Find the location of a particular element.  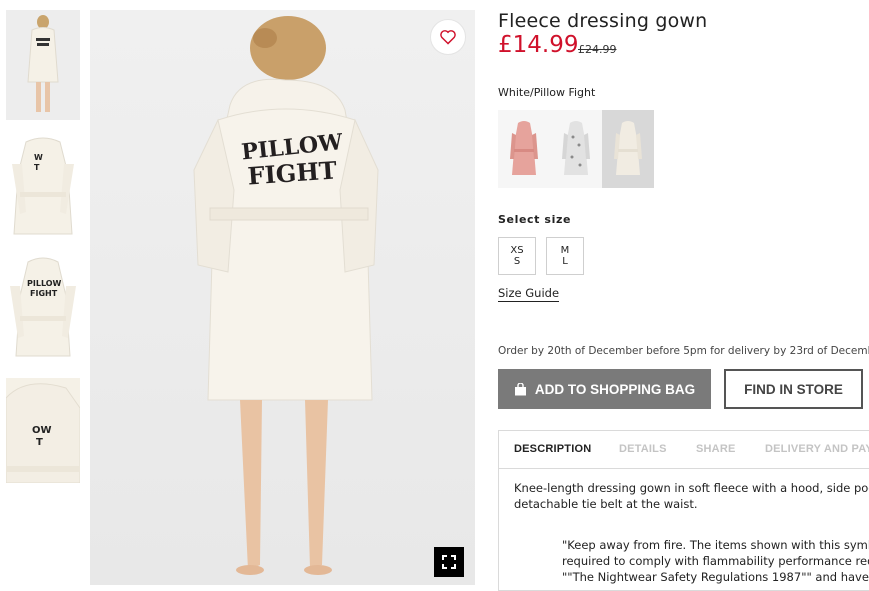

swatch-pink-image is located at coordinates (524, 148).